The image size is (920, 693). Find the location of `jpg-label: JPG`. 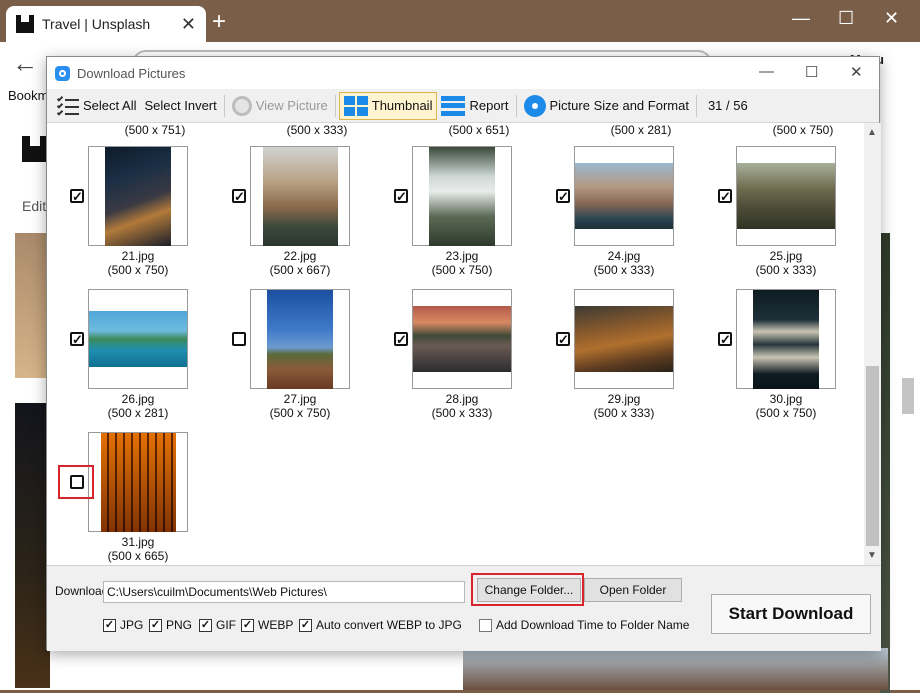

jpg-label: JPG is located at coordinates (132, 625).